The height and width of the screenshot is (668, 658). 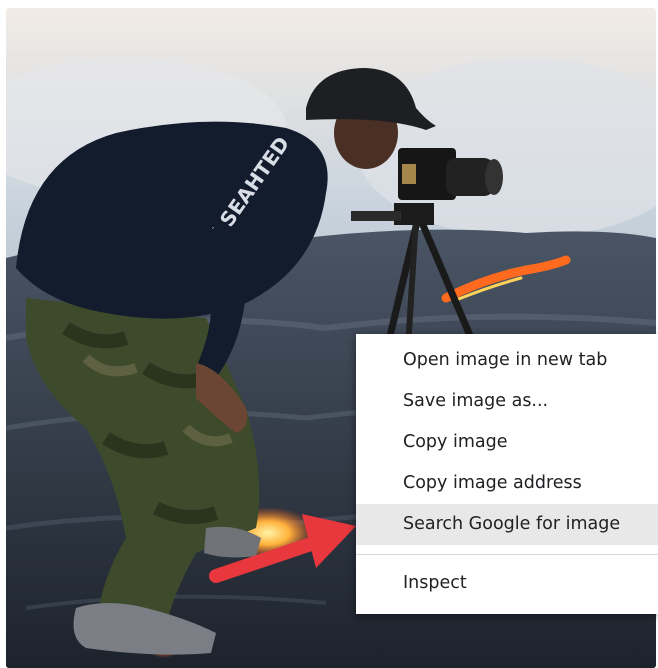 What do you see at coordinates (507, 524) in the screenshot?
I see `menu-item-search-google-for-image: Search Google for image` at bounding box center [507, 524].